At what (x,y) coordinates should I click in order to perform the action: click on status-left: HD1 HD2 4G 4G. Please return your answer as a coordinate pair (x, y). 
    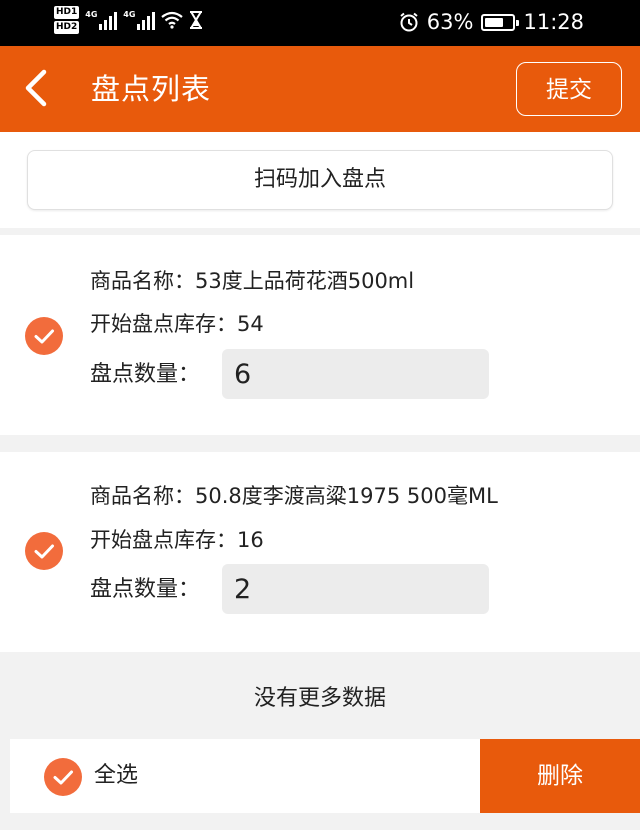
    Looking at the image, I should click on (128, 20).